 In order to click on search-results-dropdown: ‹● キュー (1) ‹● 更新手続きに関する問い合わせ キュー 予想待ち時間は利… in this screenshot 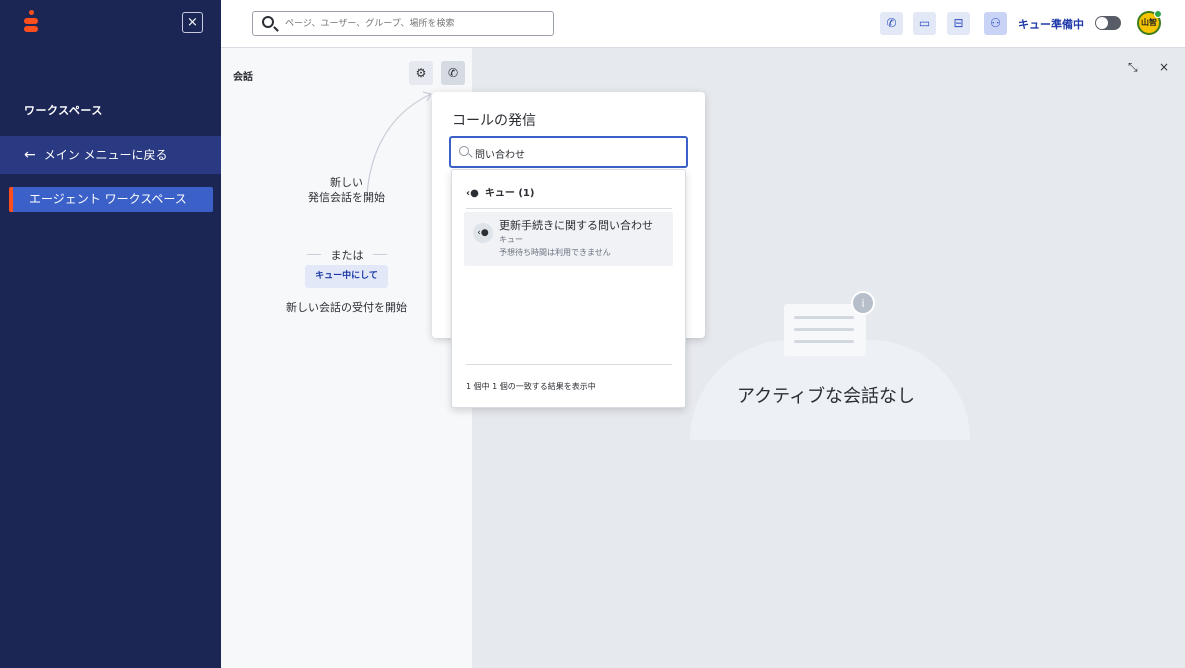, I will do `click(568, 288)`.